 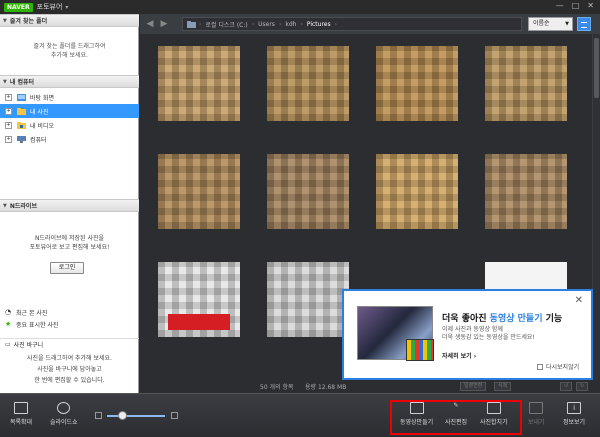 I want to click on highlight-box, so click(x=456, y=417).